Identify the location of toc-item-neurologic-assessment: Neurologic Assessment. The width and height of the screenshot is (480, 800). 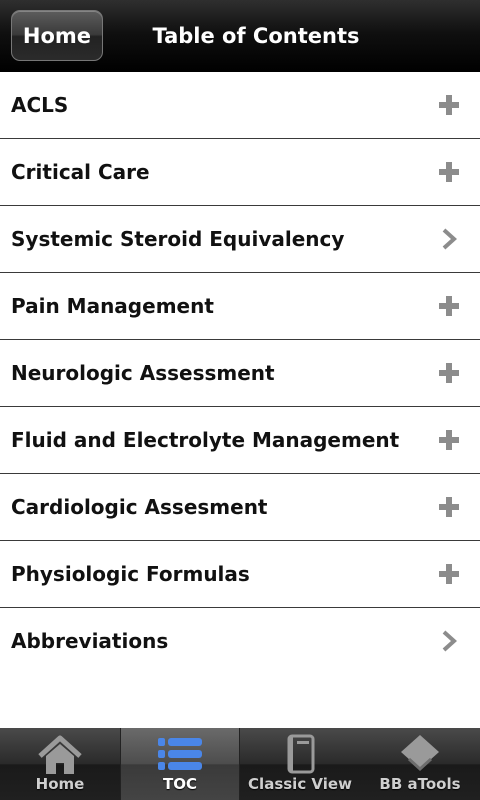
(240, 373).